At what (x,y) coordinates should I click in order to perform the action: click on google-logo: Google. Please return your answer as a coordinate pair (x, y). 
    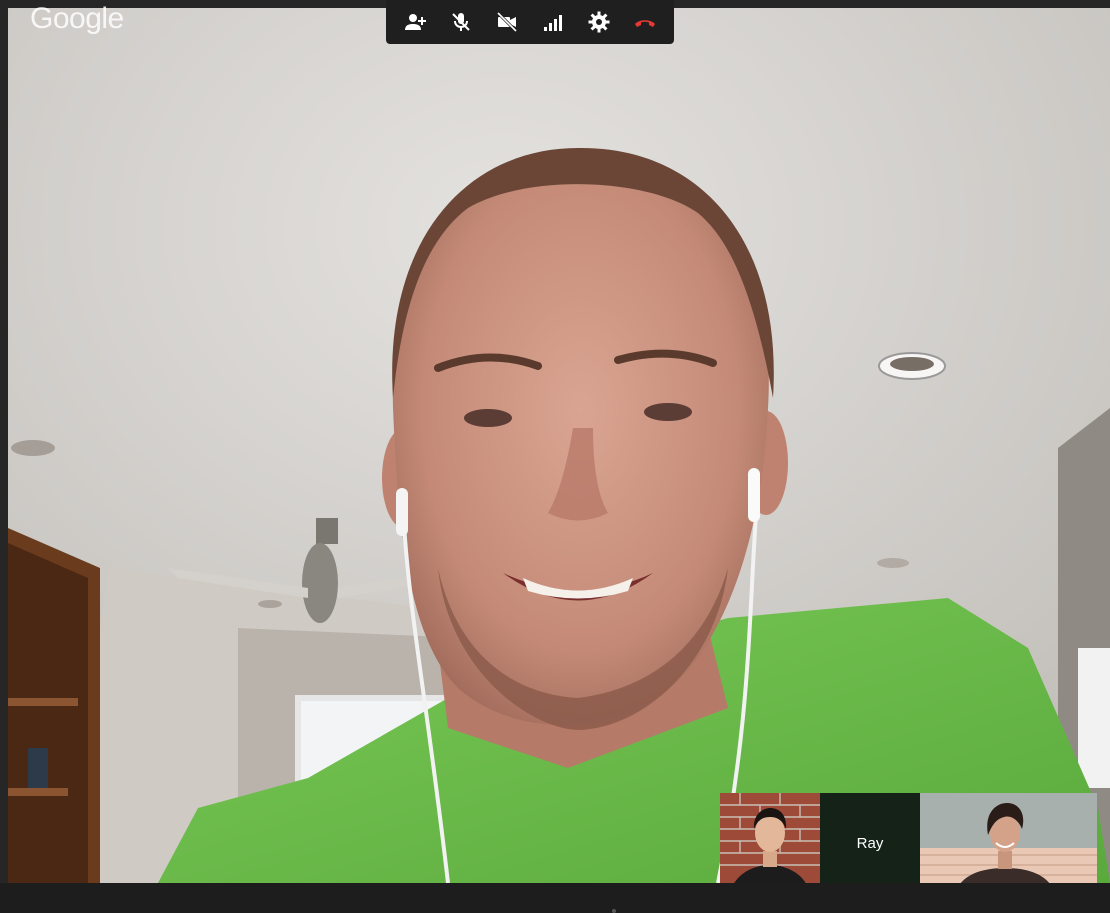
    Looking at the image, I should click on (77, 18).